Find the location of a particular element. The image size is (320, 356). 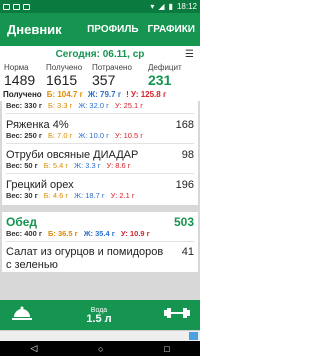

app-bar: Дневник ПРОФИЛЬ ГРАФИКИ is located at coordinates (100, 29).